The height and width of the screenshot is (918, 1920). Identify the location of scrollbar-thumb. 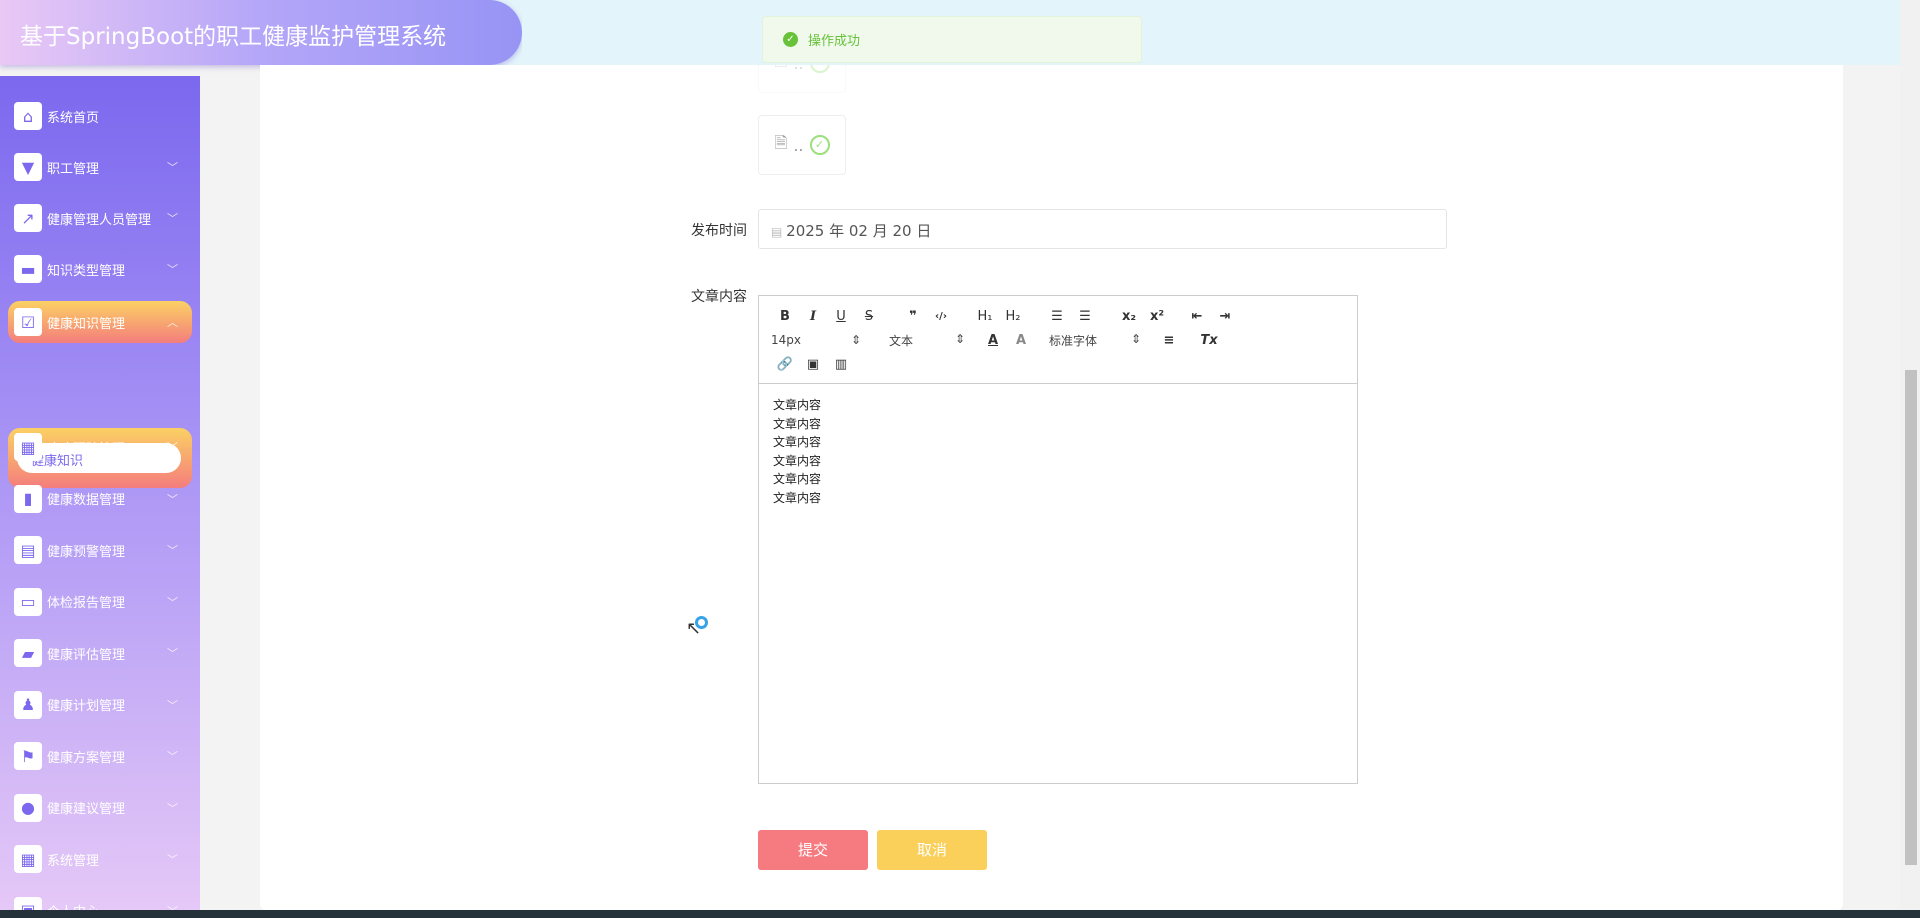
(1911, 617).